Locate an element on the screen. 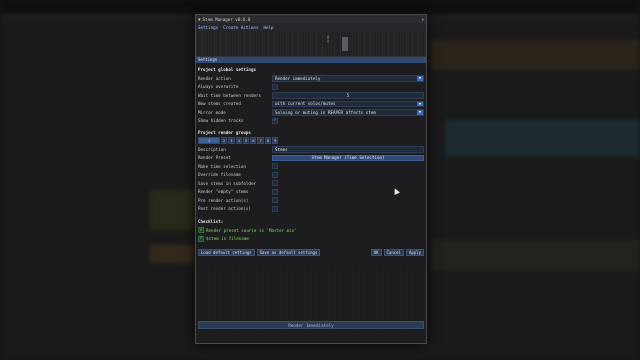 The height and width of the screenshot is (360, 640). render-group-tab-9: 9 is located at coordinates (275, 140).